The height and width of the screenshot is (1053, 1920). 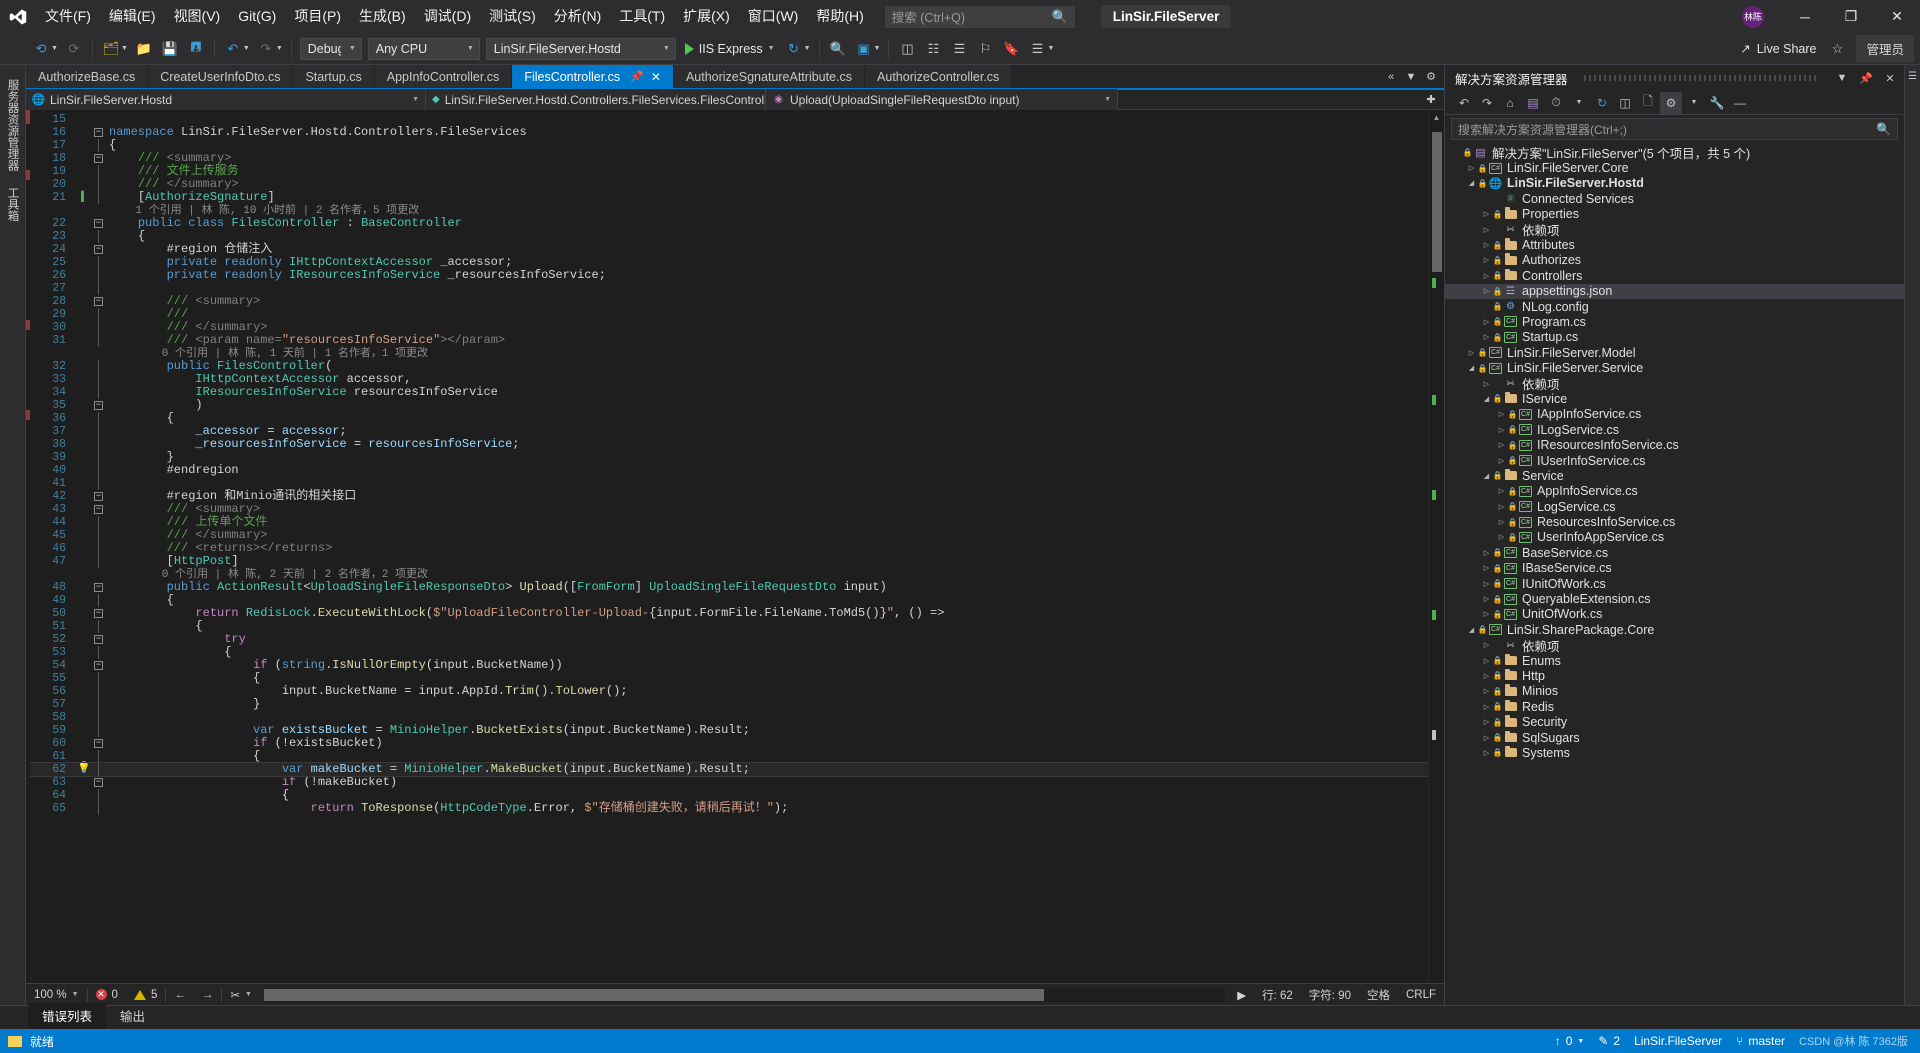 What do you see at coordinates (246, 48) in the screenshot?
I see `undo-dropdown-icon: ▼` at bounding box center [246, 48].